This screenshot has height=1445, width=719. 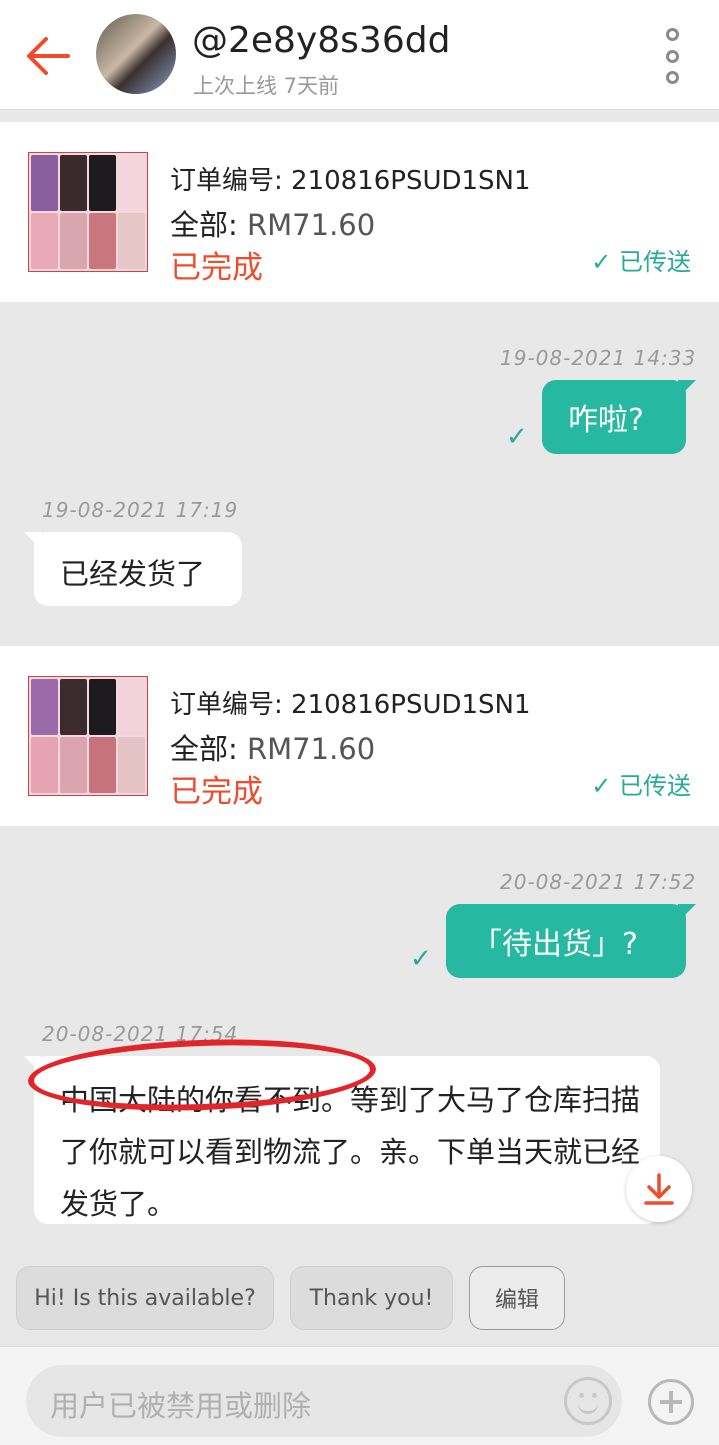 I want to click on message-text: 咋啦?, so click(x=606, y=420).